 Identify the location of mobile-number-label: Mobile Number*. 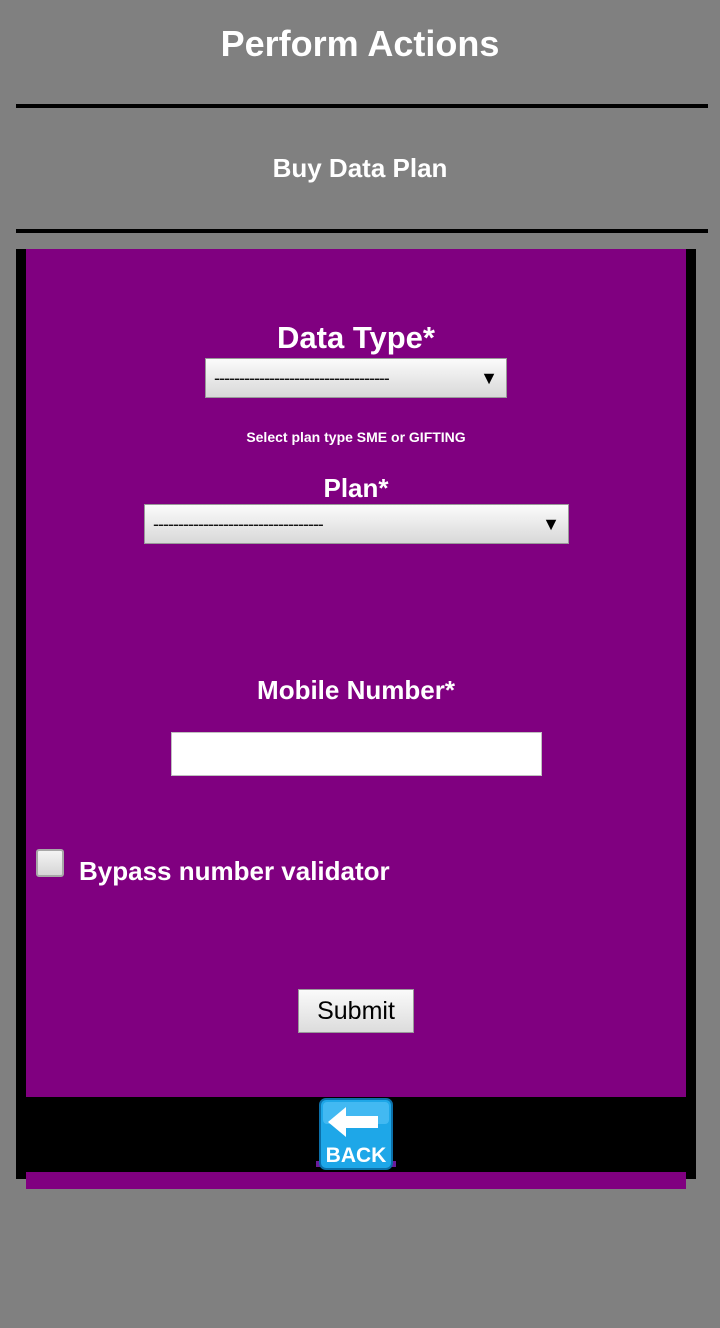
(356, 690).